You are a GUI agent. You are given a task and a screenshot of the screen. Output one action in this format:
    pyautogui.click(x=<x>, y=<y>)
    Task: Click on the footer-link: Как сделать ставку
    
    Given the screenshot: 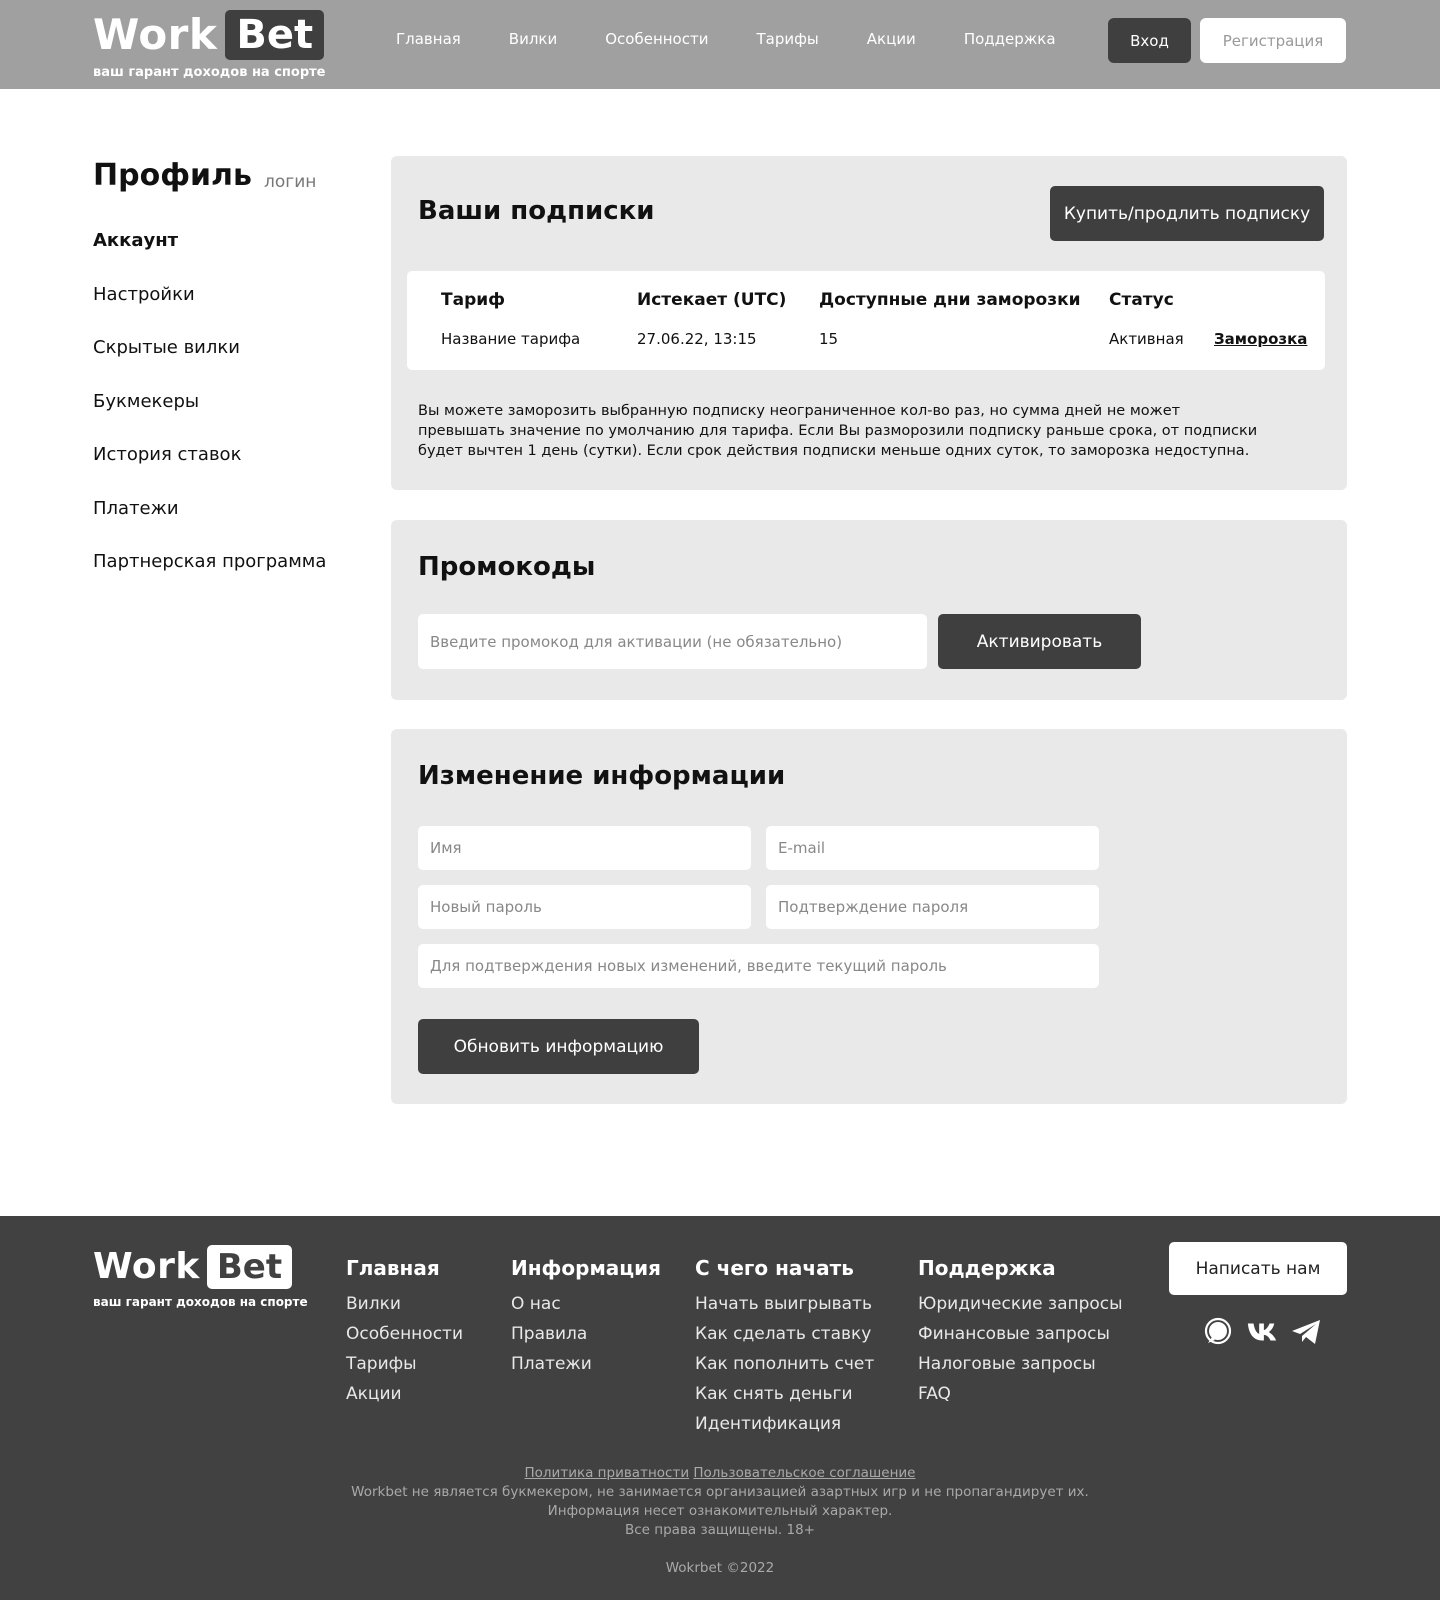 What is the action you would take?
    pyautogui.click(x=784, y=1339)
    